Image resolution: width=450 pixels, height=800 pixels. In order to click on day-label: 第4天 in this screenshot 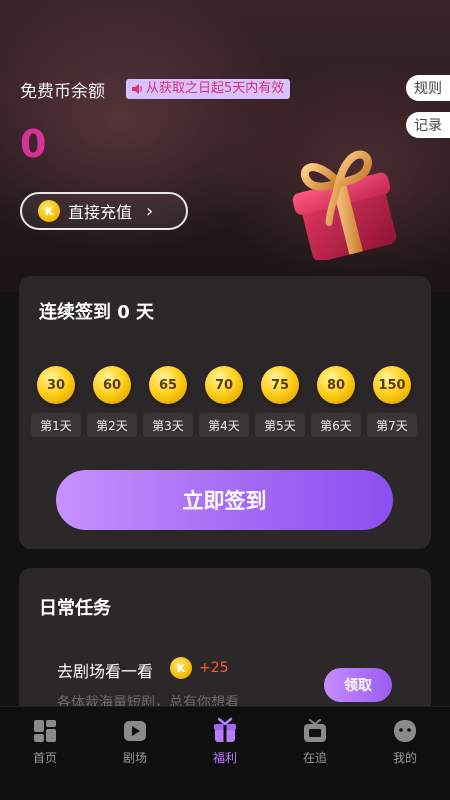, I will do `click(224, 425)`.